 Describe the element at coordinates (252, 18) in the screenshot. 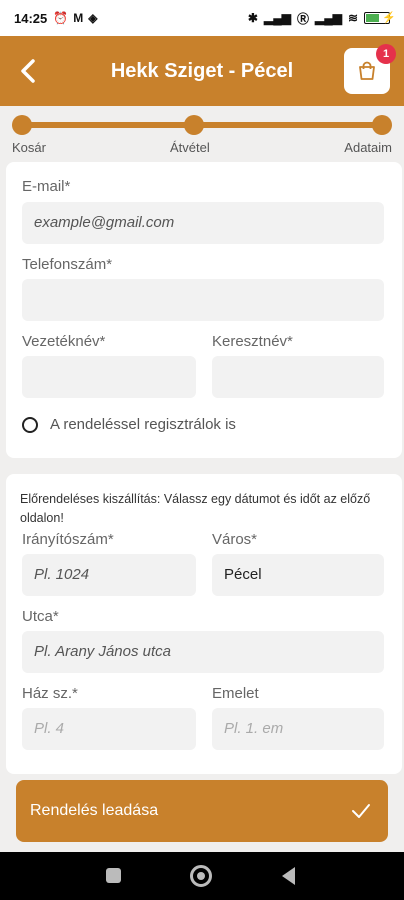

I see `bluetooth-icon: ✱` at that location.